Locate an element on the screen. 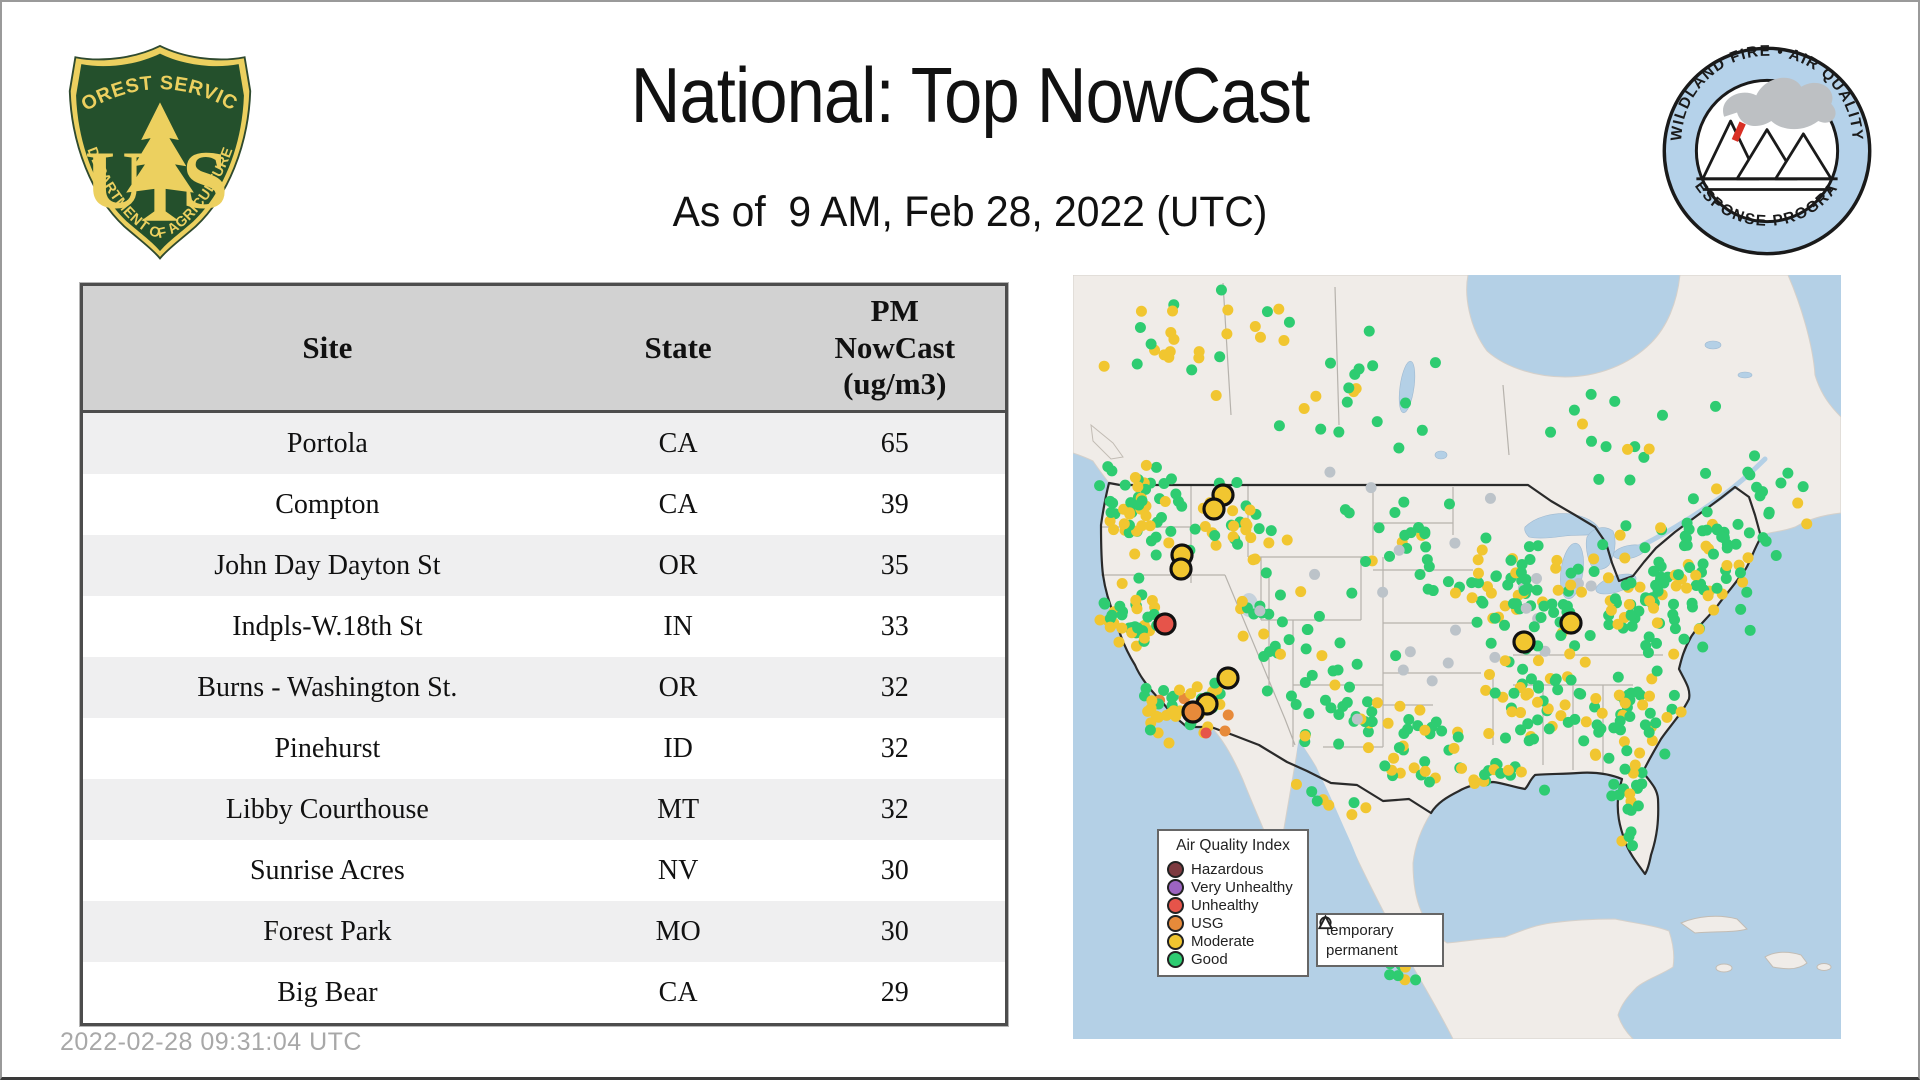 Image resolution: width=1920 pixels, height=1080 pixels. table-row: Forest Park MO 30 is located at coordinates (544, 931).